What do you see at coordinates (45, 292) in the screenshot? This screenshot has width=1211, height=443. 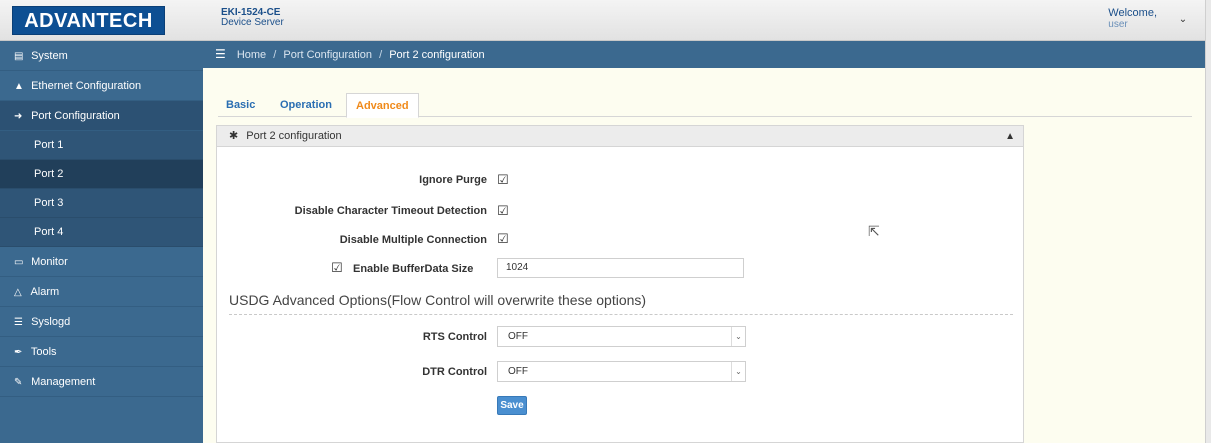 I see `sidebar-item-label: Alarm` at bounding box center [45, 292].